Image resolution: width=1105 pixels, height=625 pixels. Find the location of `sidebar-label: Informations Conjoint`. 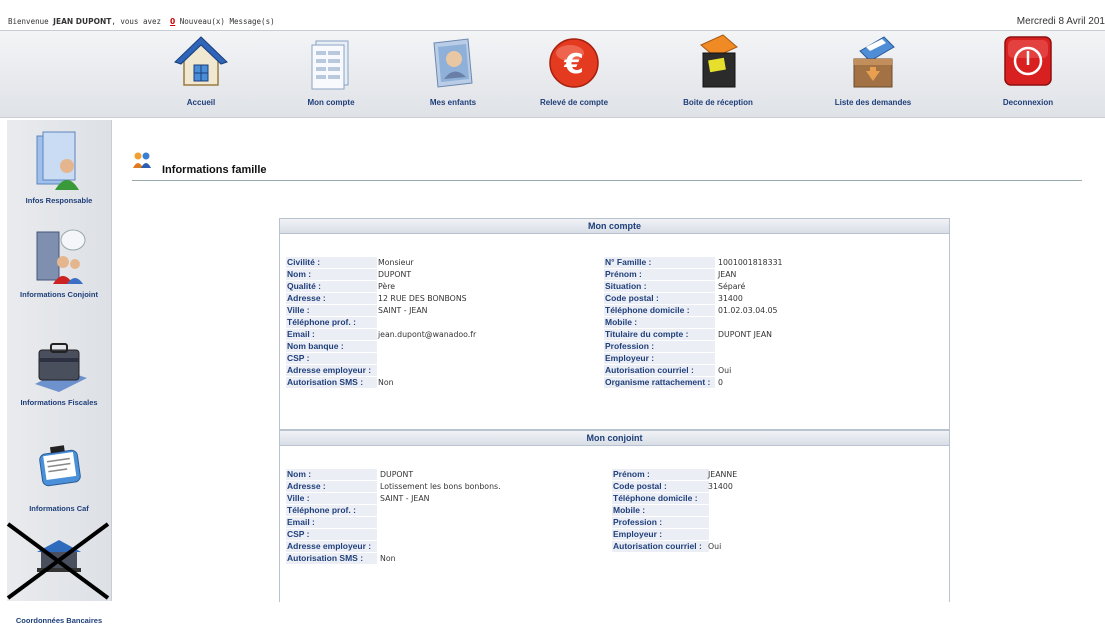

sidebar-label: Informations Conjoint is located at coordinates (59, 294).